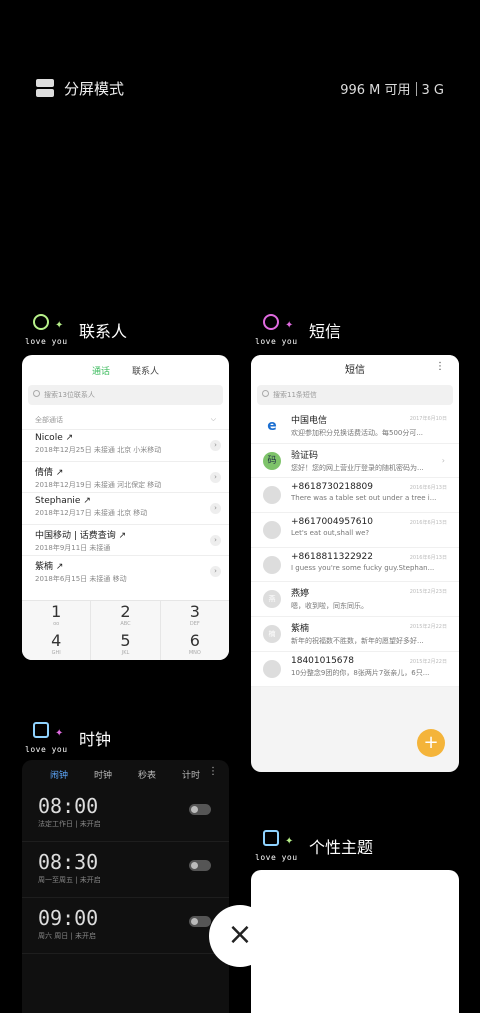 This screenshot has height=1013, width=480. Describe the element at coordinates (329, 606) in the screenshot. I see `message-preview: 嗯，收到啦，同东同乐。` at that location.